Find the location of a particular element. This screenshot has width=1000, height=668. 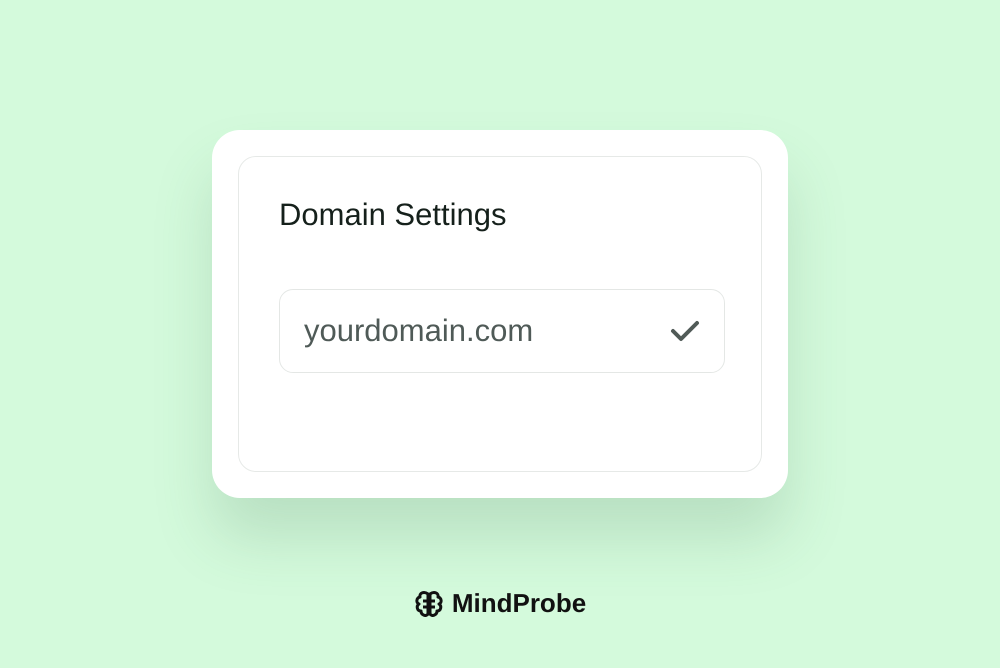

brand-name: MindProbe is located at coordinates (519, 603).